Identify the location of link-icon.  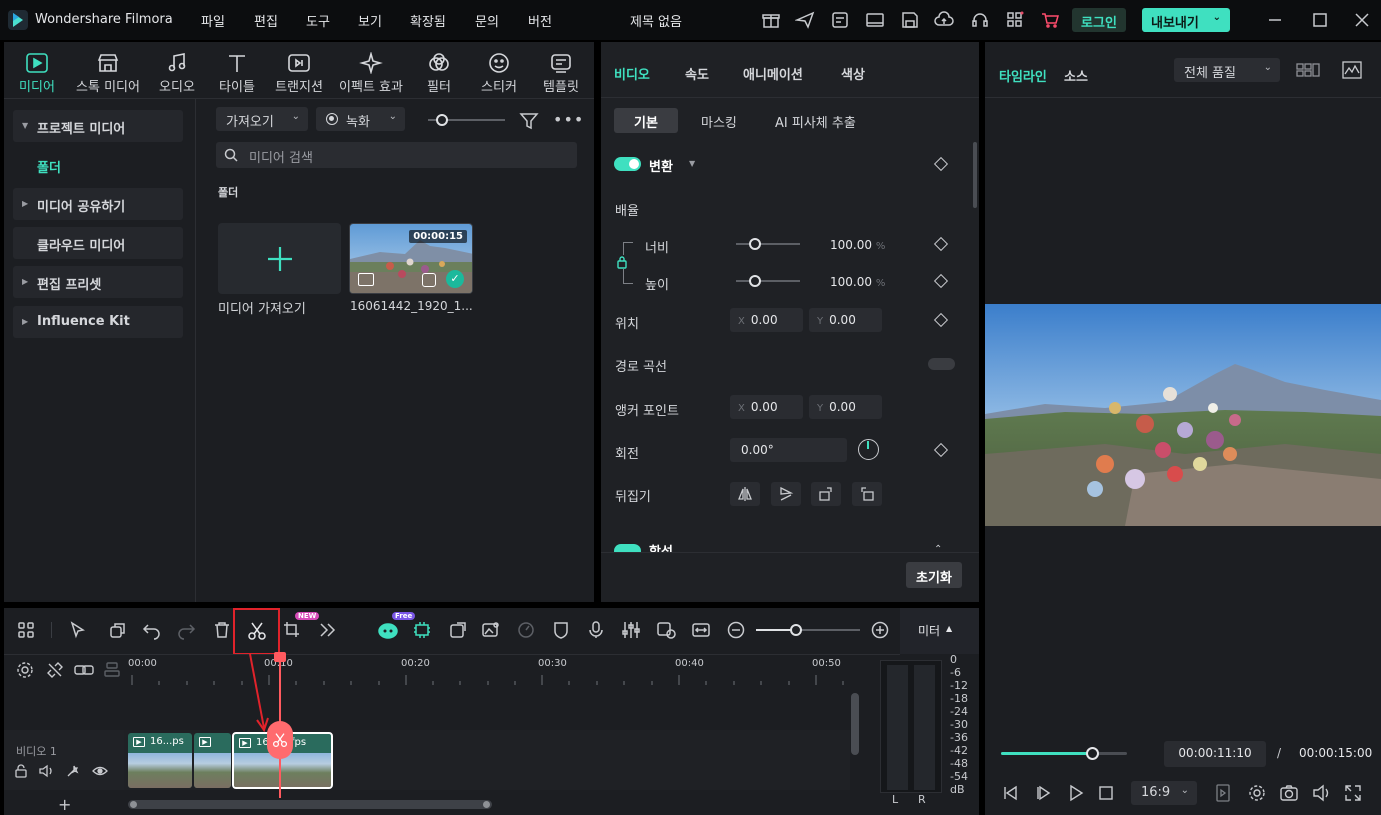
(84, 670).